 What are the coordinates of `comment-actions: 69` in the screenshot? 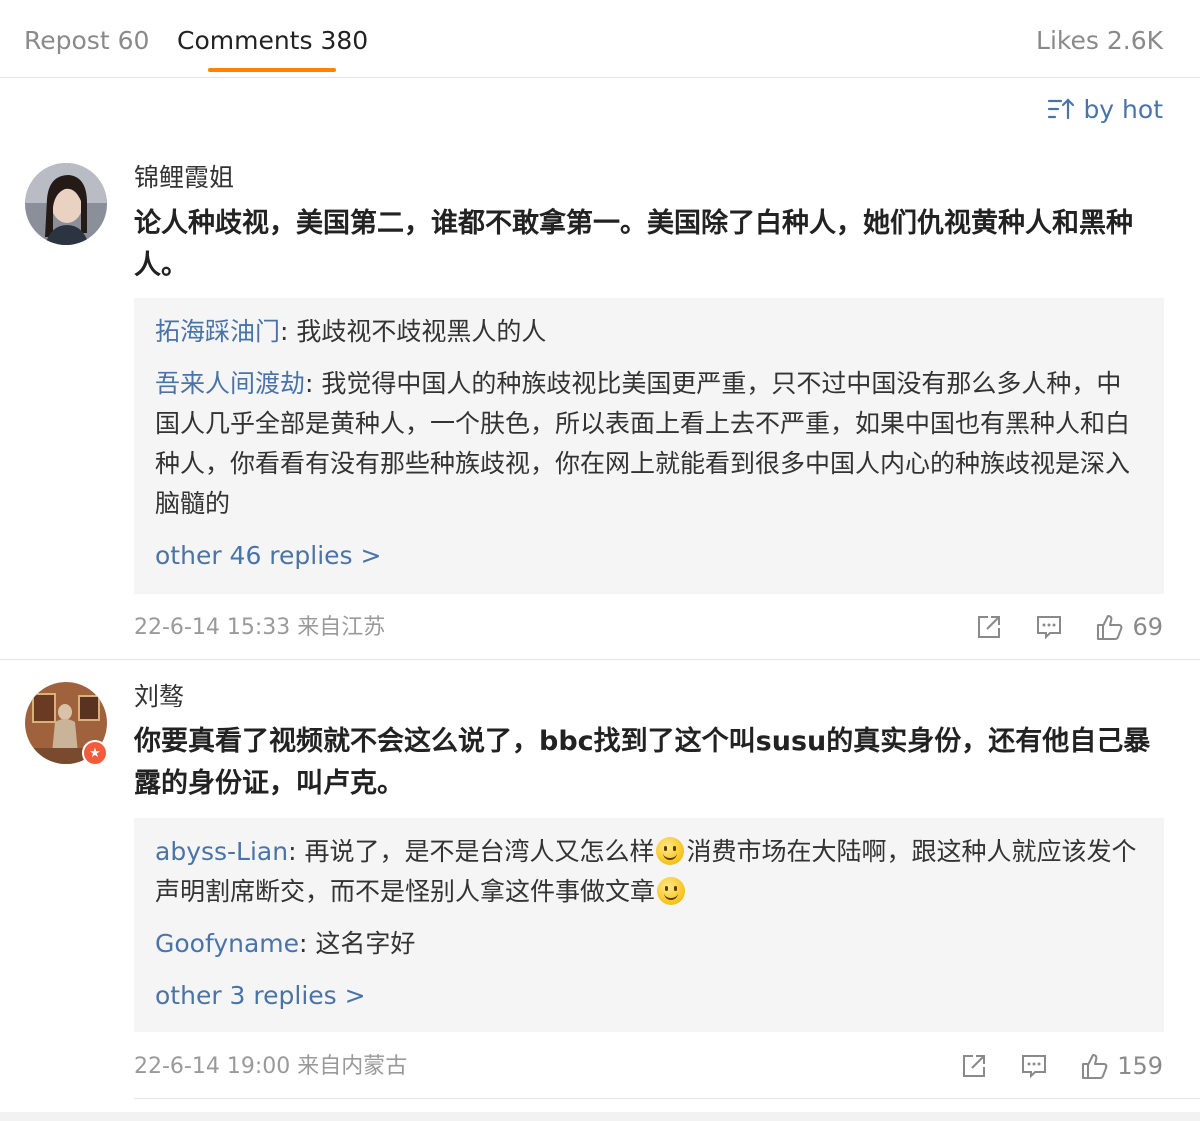 It's located at (1069, 627).